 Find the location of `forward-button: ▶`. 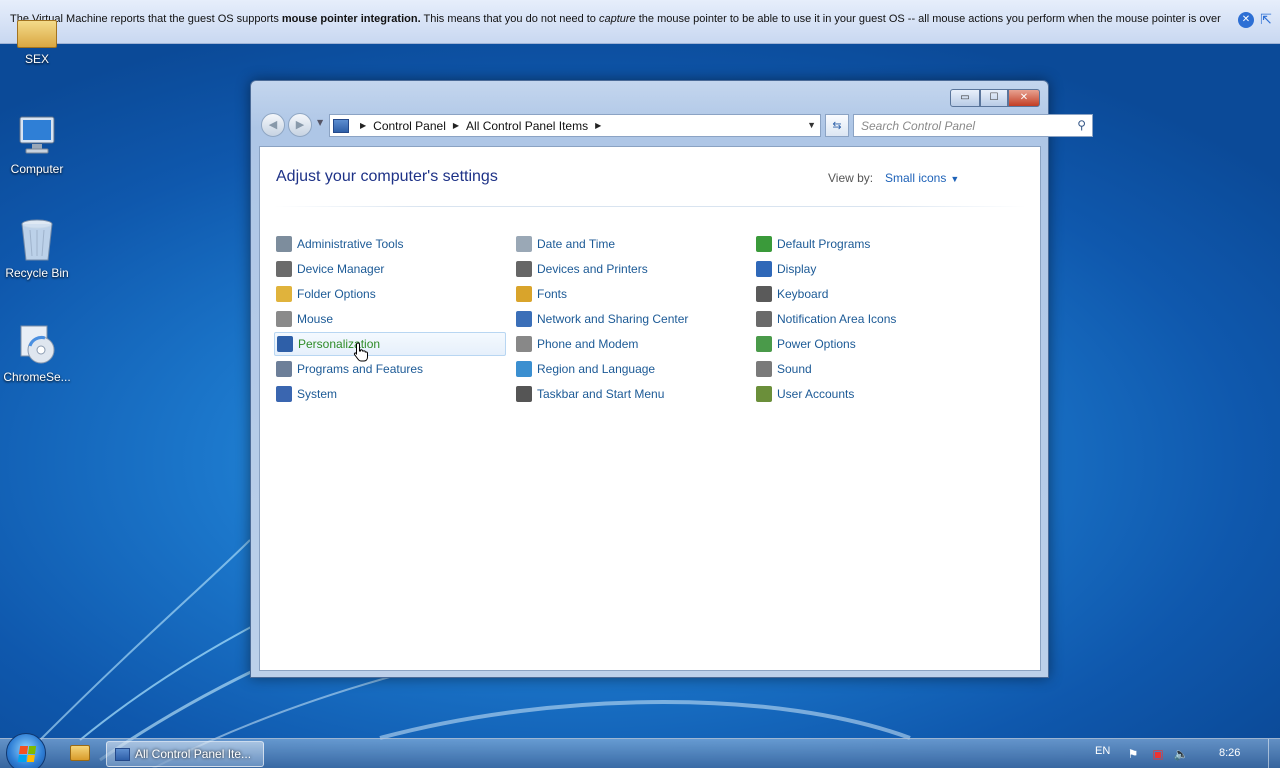

forward-button: ▶ is located at coordinates (300, 125).